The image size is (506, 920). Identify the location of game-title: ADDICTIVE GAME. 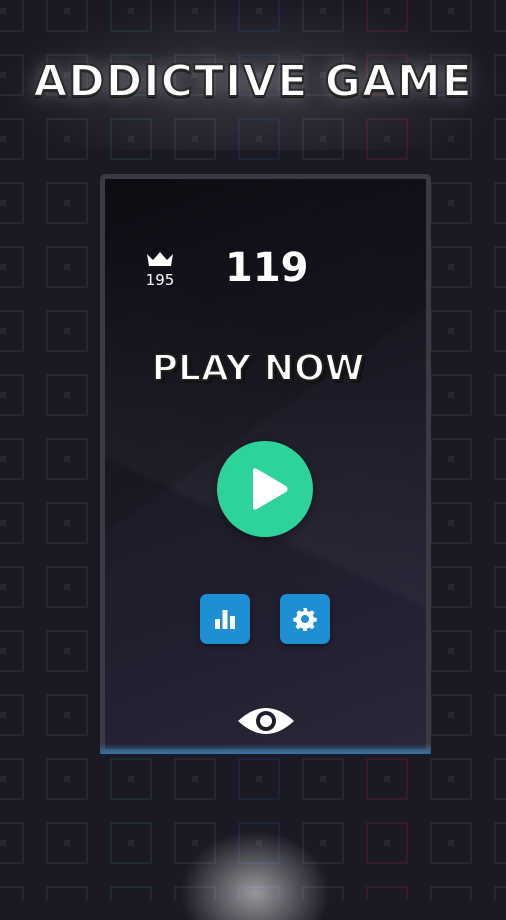
(252, 81).